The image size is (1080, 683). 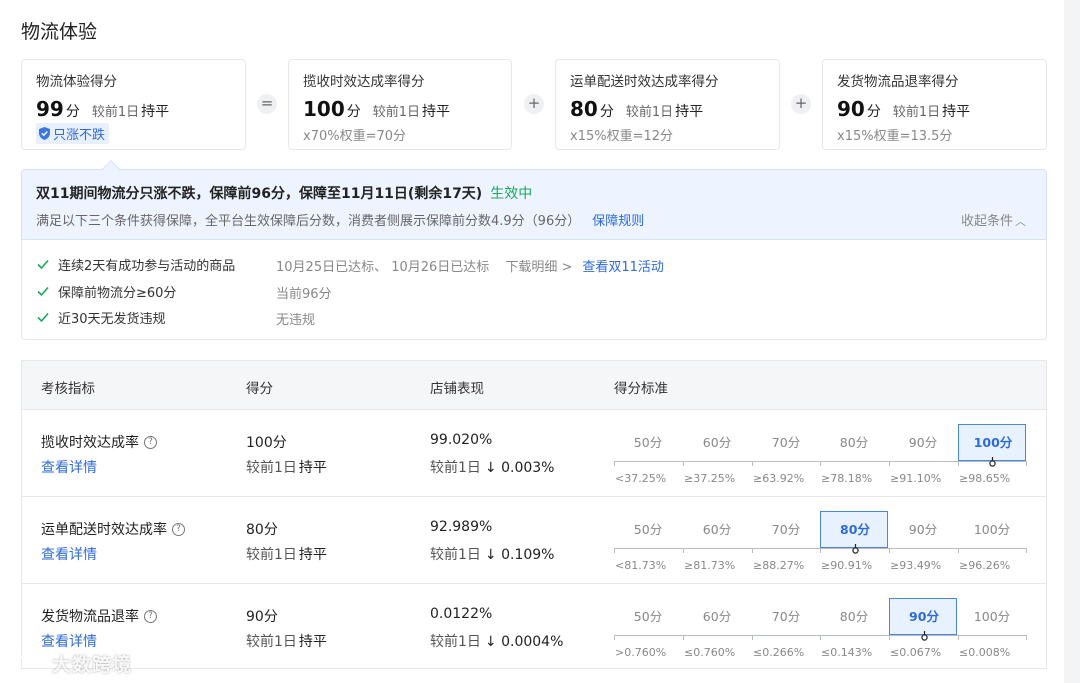 I want to click on card-overall-score: 物流体验得分 99 分 较前1日 持平 只涨不跌, so click(x=133, y=104).